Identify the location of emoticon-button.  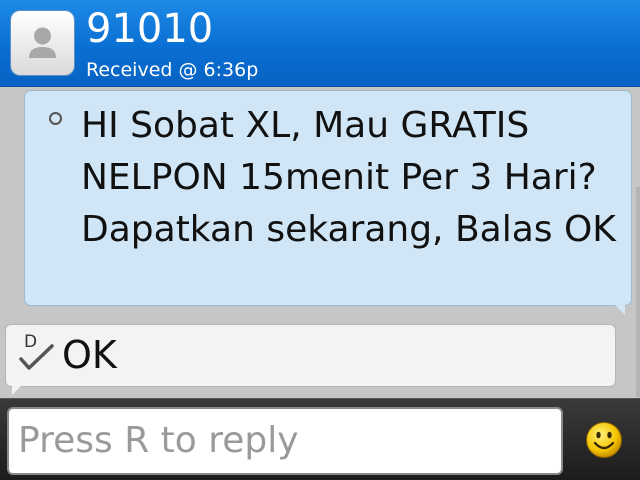
(604, 440).